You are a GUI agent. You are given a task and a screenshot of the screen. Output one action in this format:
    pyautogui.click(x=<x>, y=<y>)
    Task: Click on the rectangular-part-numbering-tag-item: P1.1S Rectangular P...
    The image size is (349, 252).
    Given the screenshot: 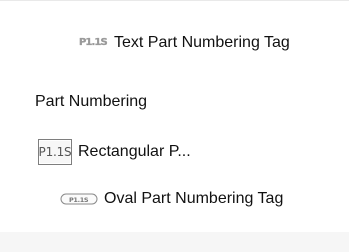 What is the action you would take?
    pyautogui.click(x=114, y=152)
    